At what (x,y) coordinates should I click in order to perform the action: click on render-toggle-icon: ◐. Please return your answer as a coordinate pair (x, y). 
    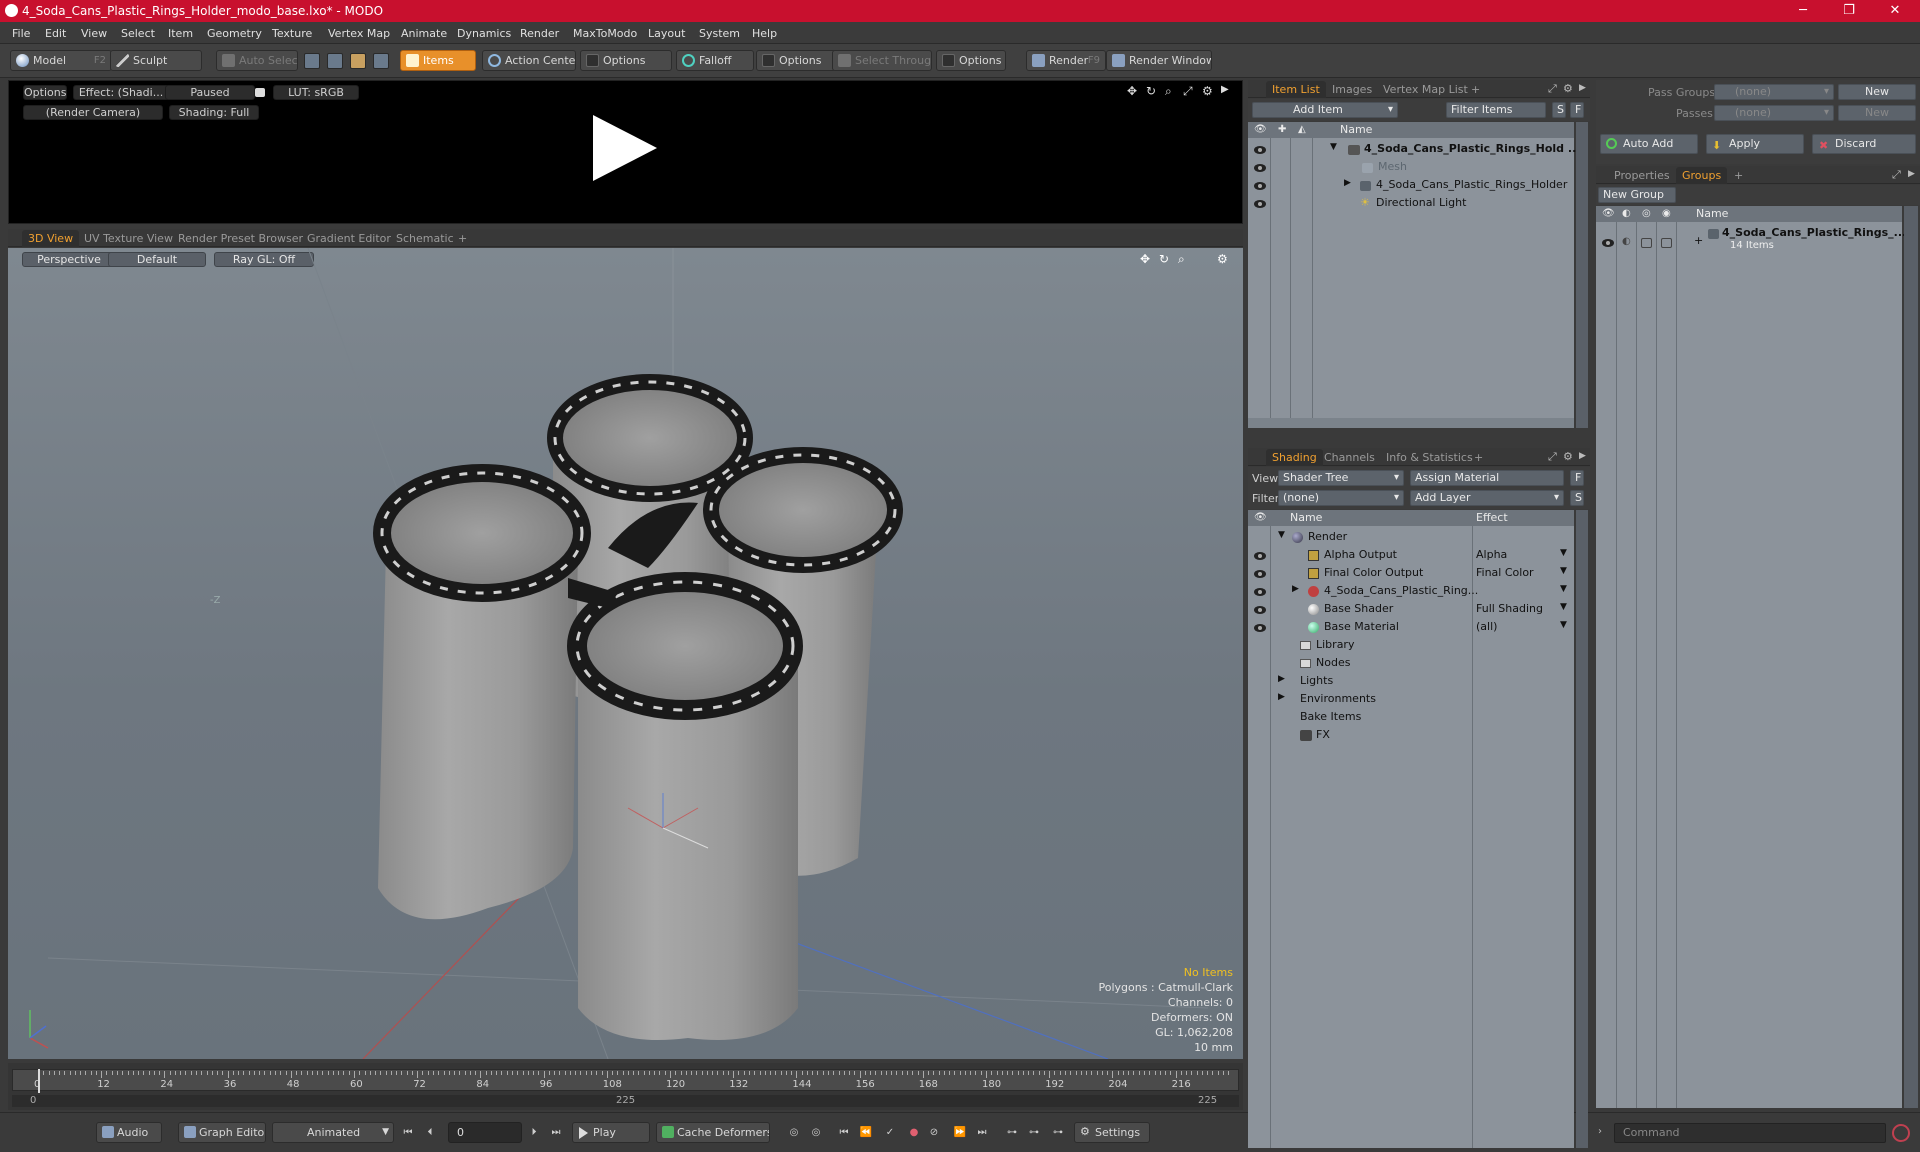
    Looking at the image, I should click on (1626, 241).